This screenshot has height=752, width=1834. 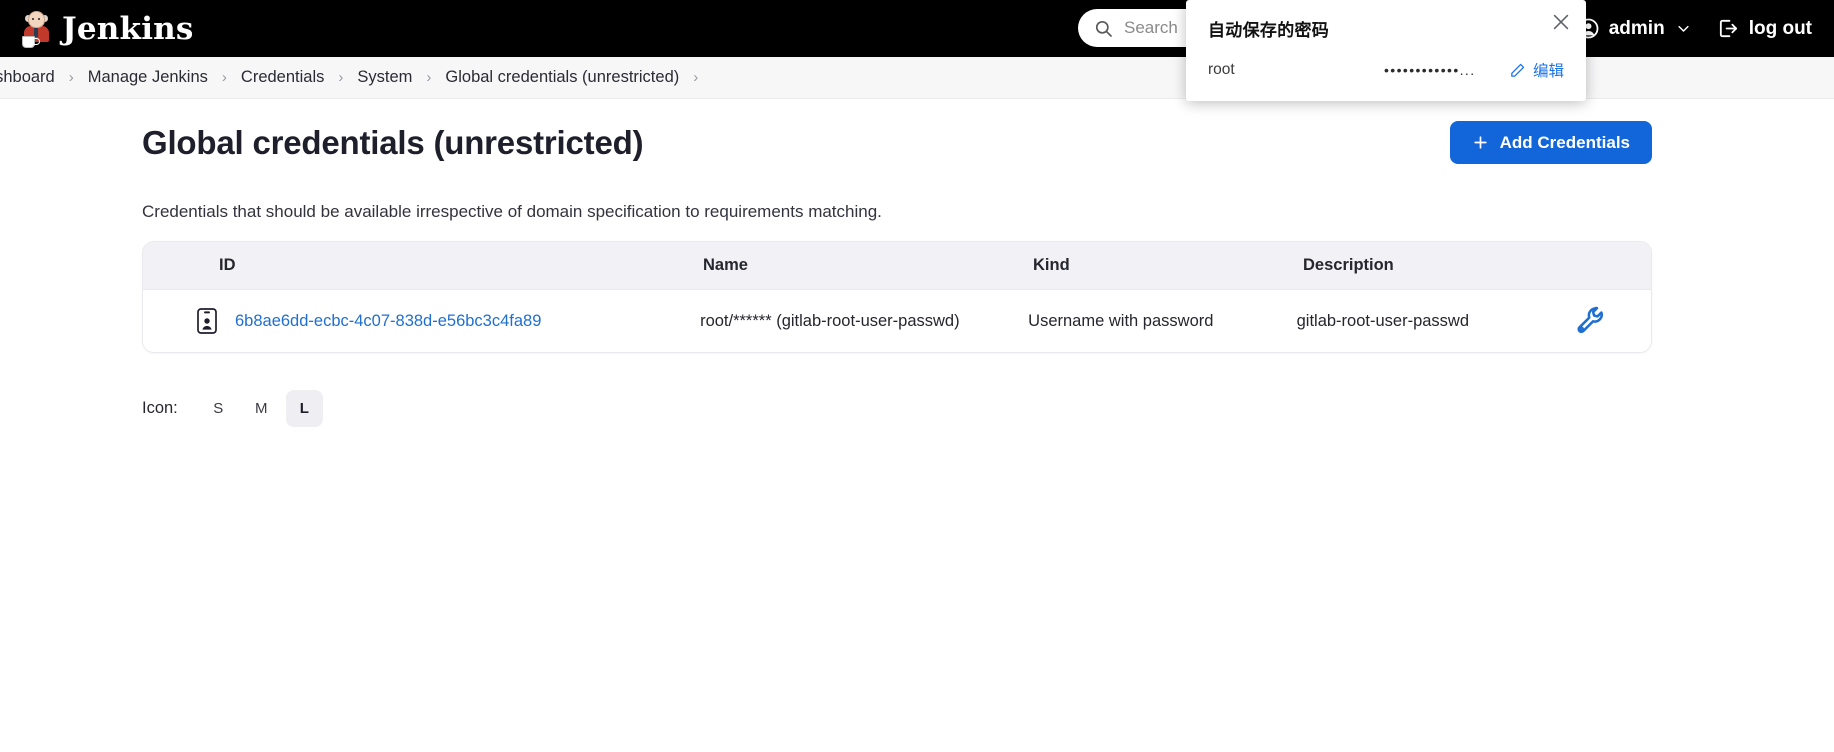 What do you see at coordinates (1613, 321) in the screenshot?
I see `cell-actions` at bounding box center [1613, 321].